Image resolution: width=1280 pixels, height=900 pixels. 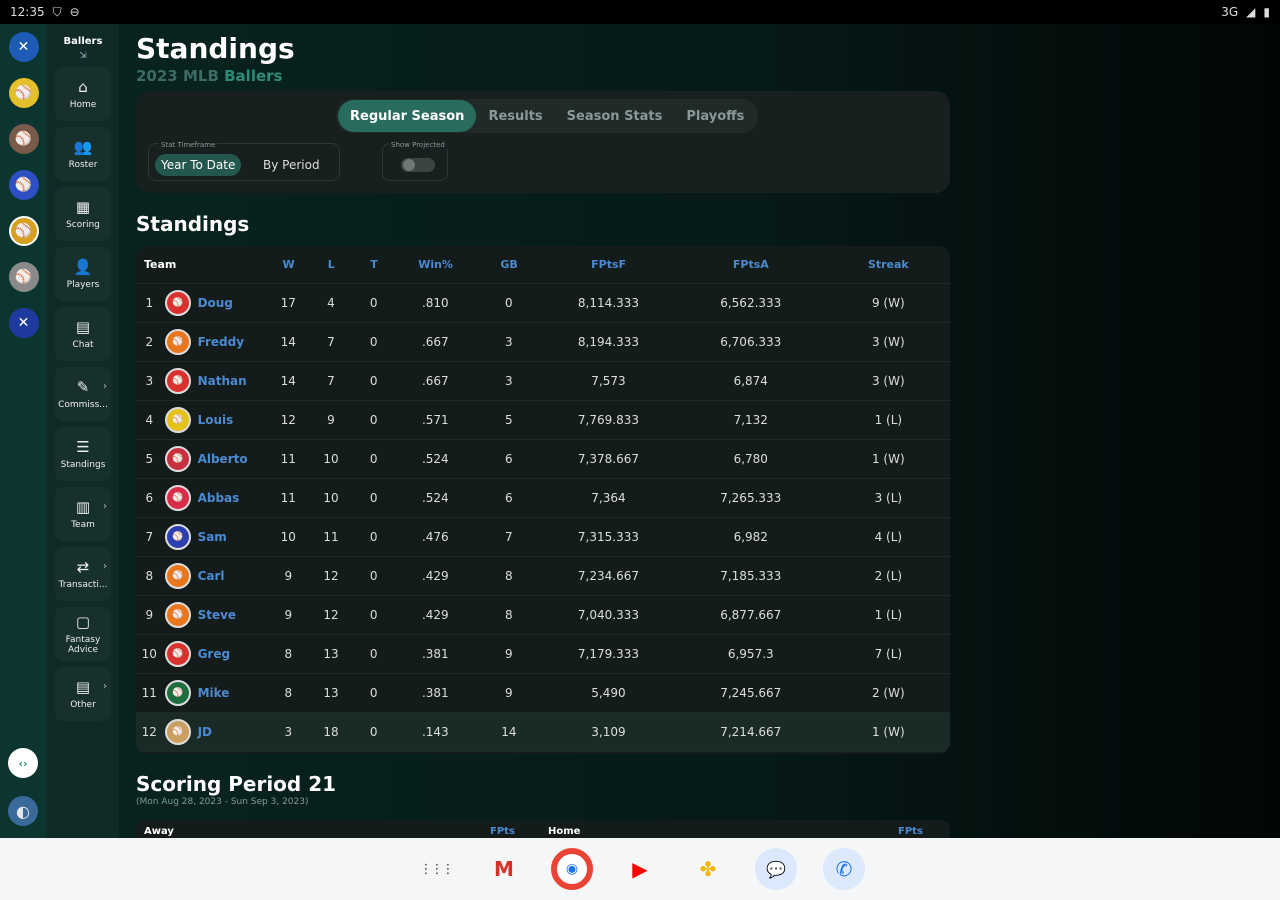 What do you see at coordinates (888, 264) in the screenshot?
I see `col-streak: Streak` at bounding box center [888, 264].